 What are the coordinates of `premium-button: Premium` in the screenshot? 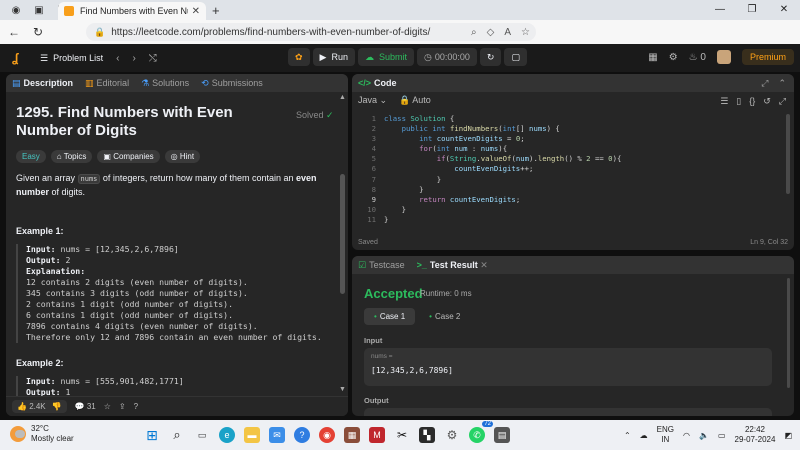 It's located at (767, 57).